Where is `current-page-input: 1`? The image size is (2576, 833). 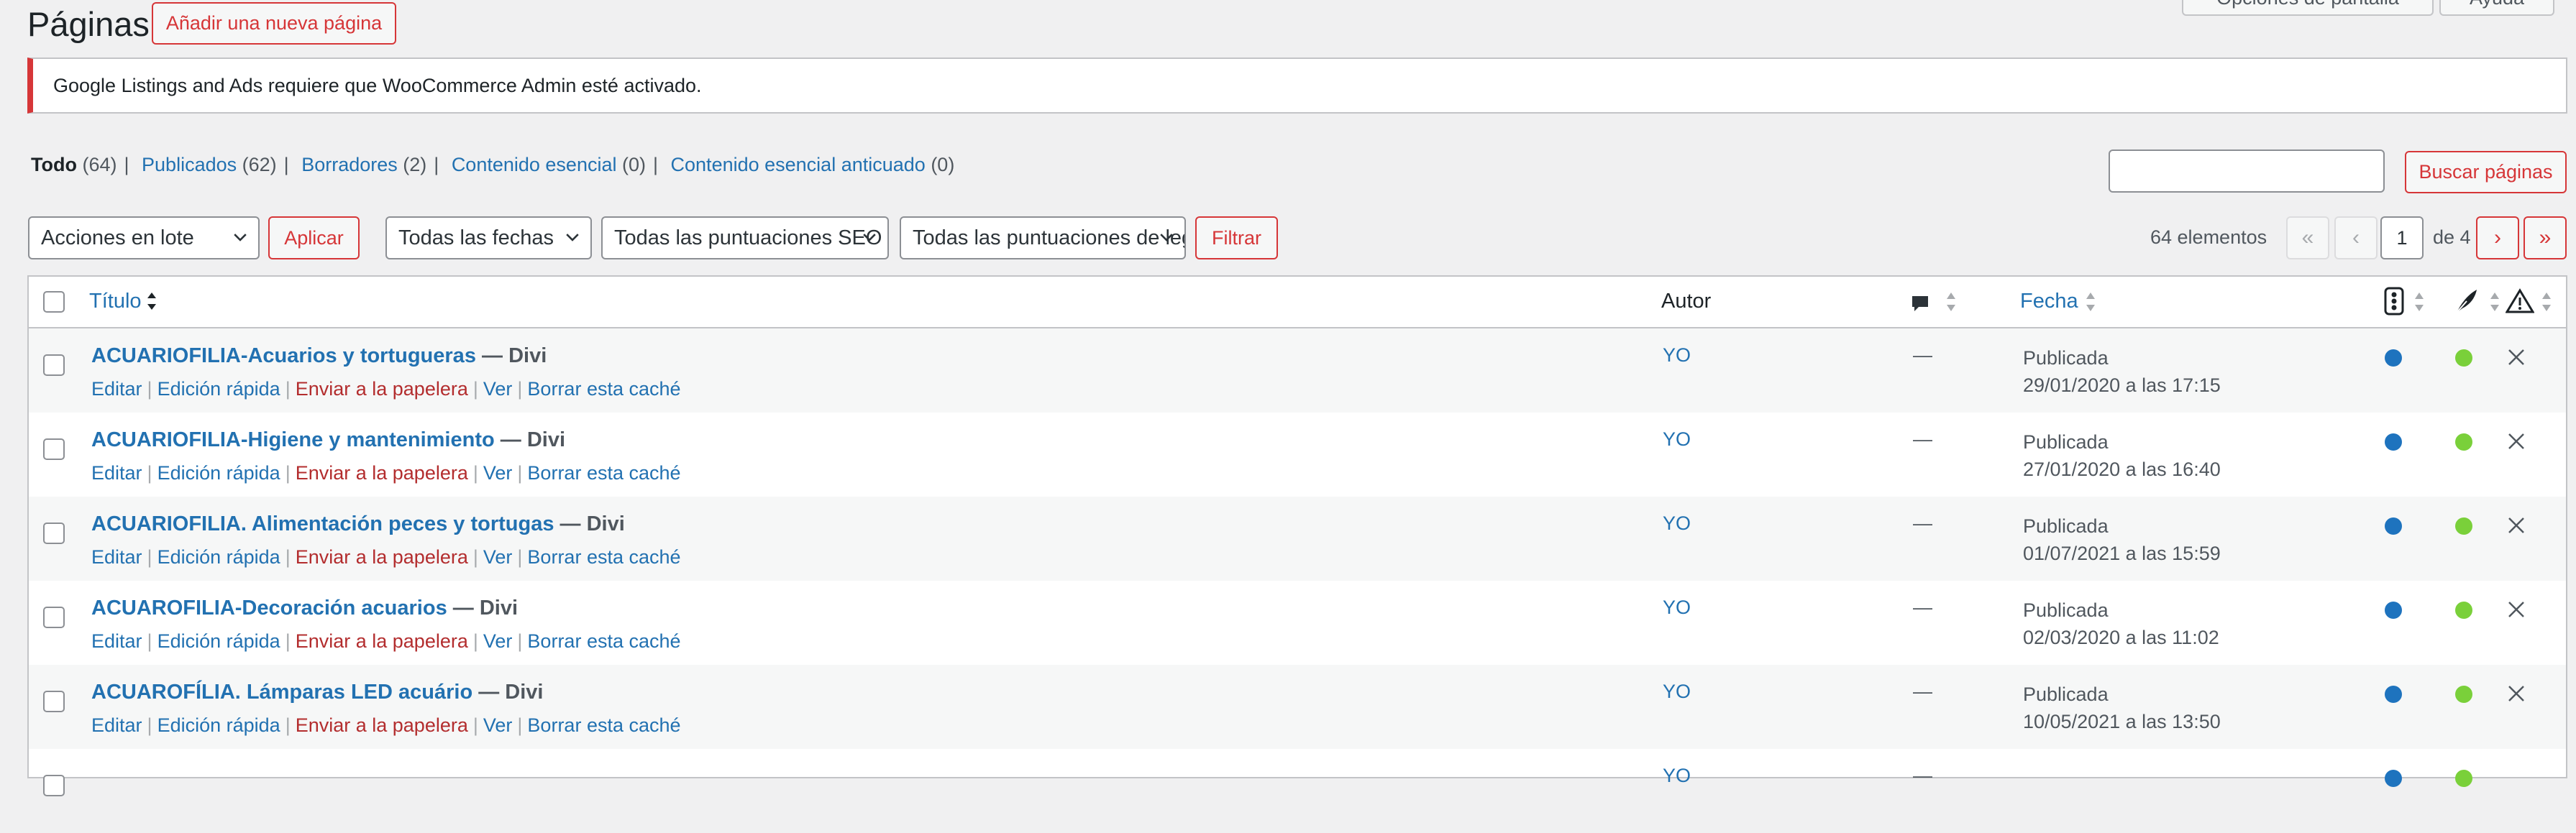 current-page-input: 1 is located at coordinates (2402, 238).